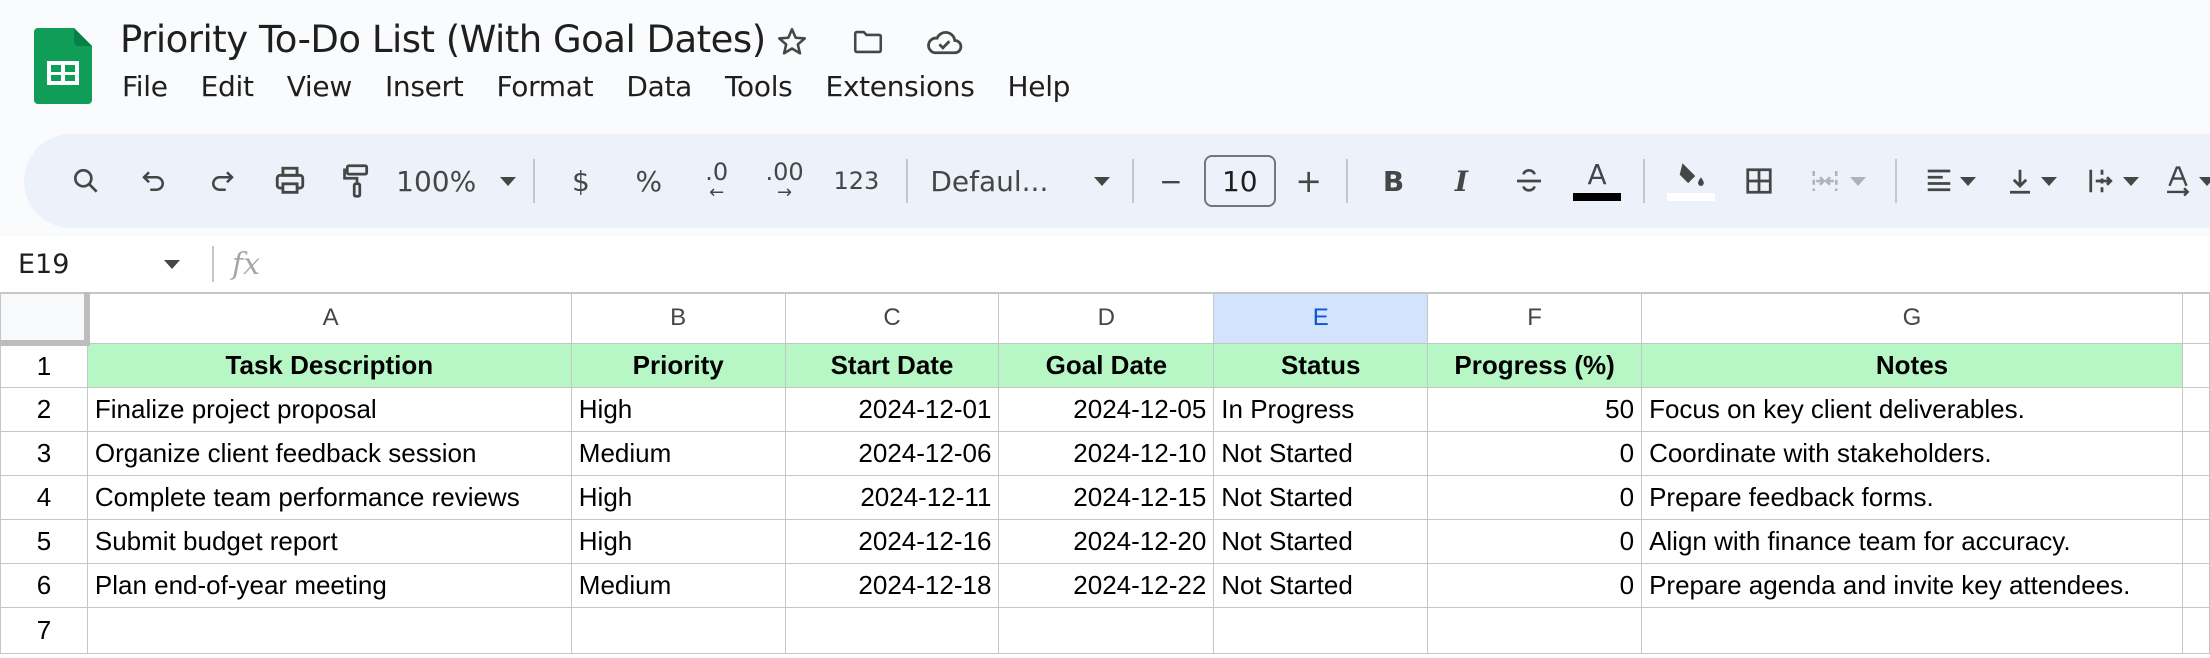 This screenshot has width=2210, height=658. I want to click on cell-b1: Priority, so click(678, 365).